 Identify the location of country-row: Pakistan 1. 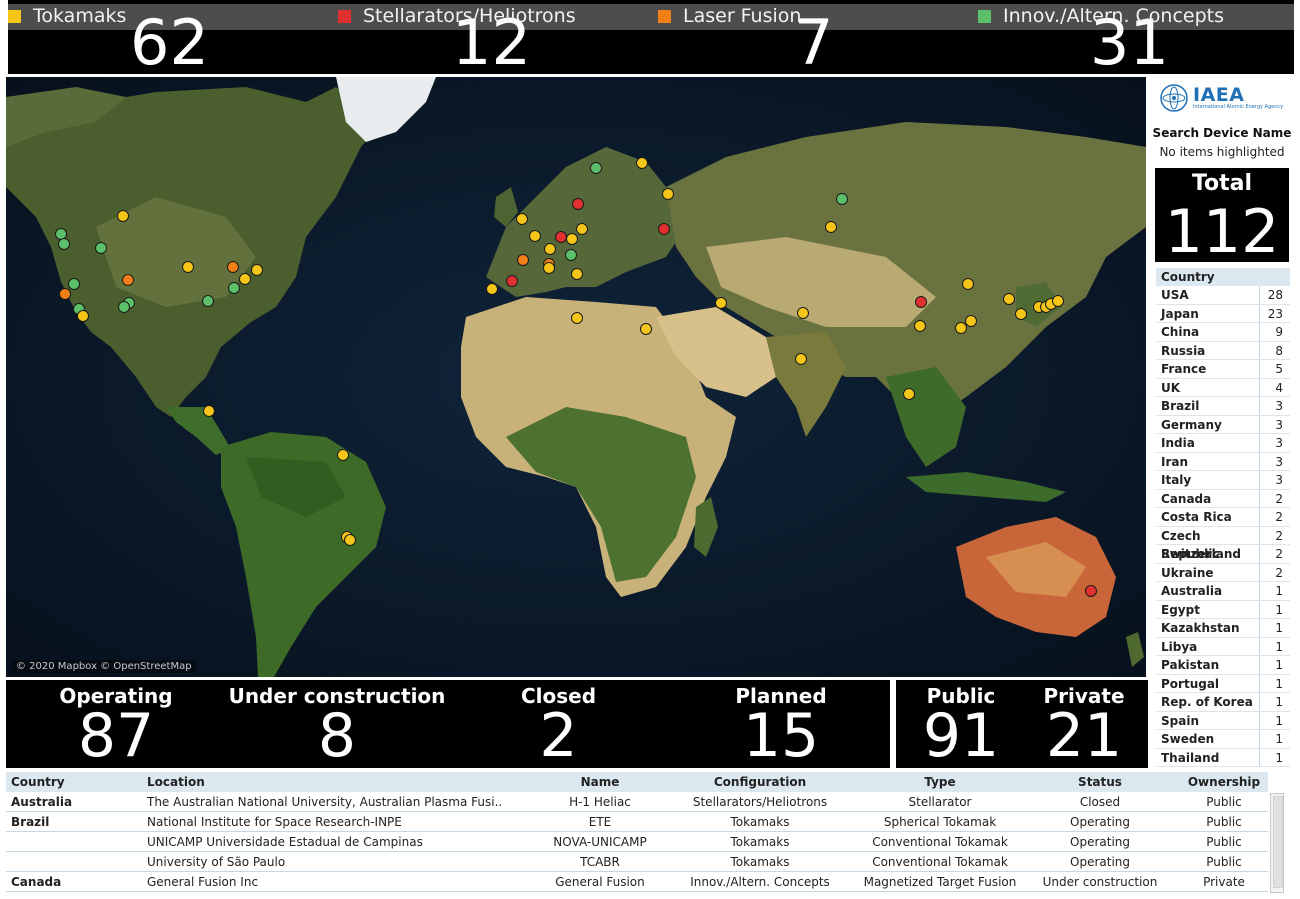
(1223, 665).